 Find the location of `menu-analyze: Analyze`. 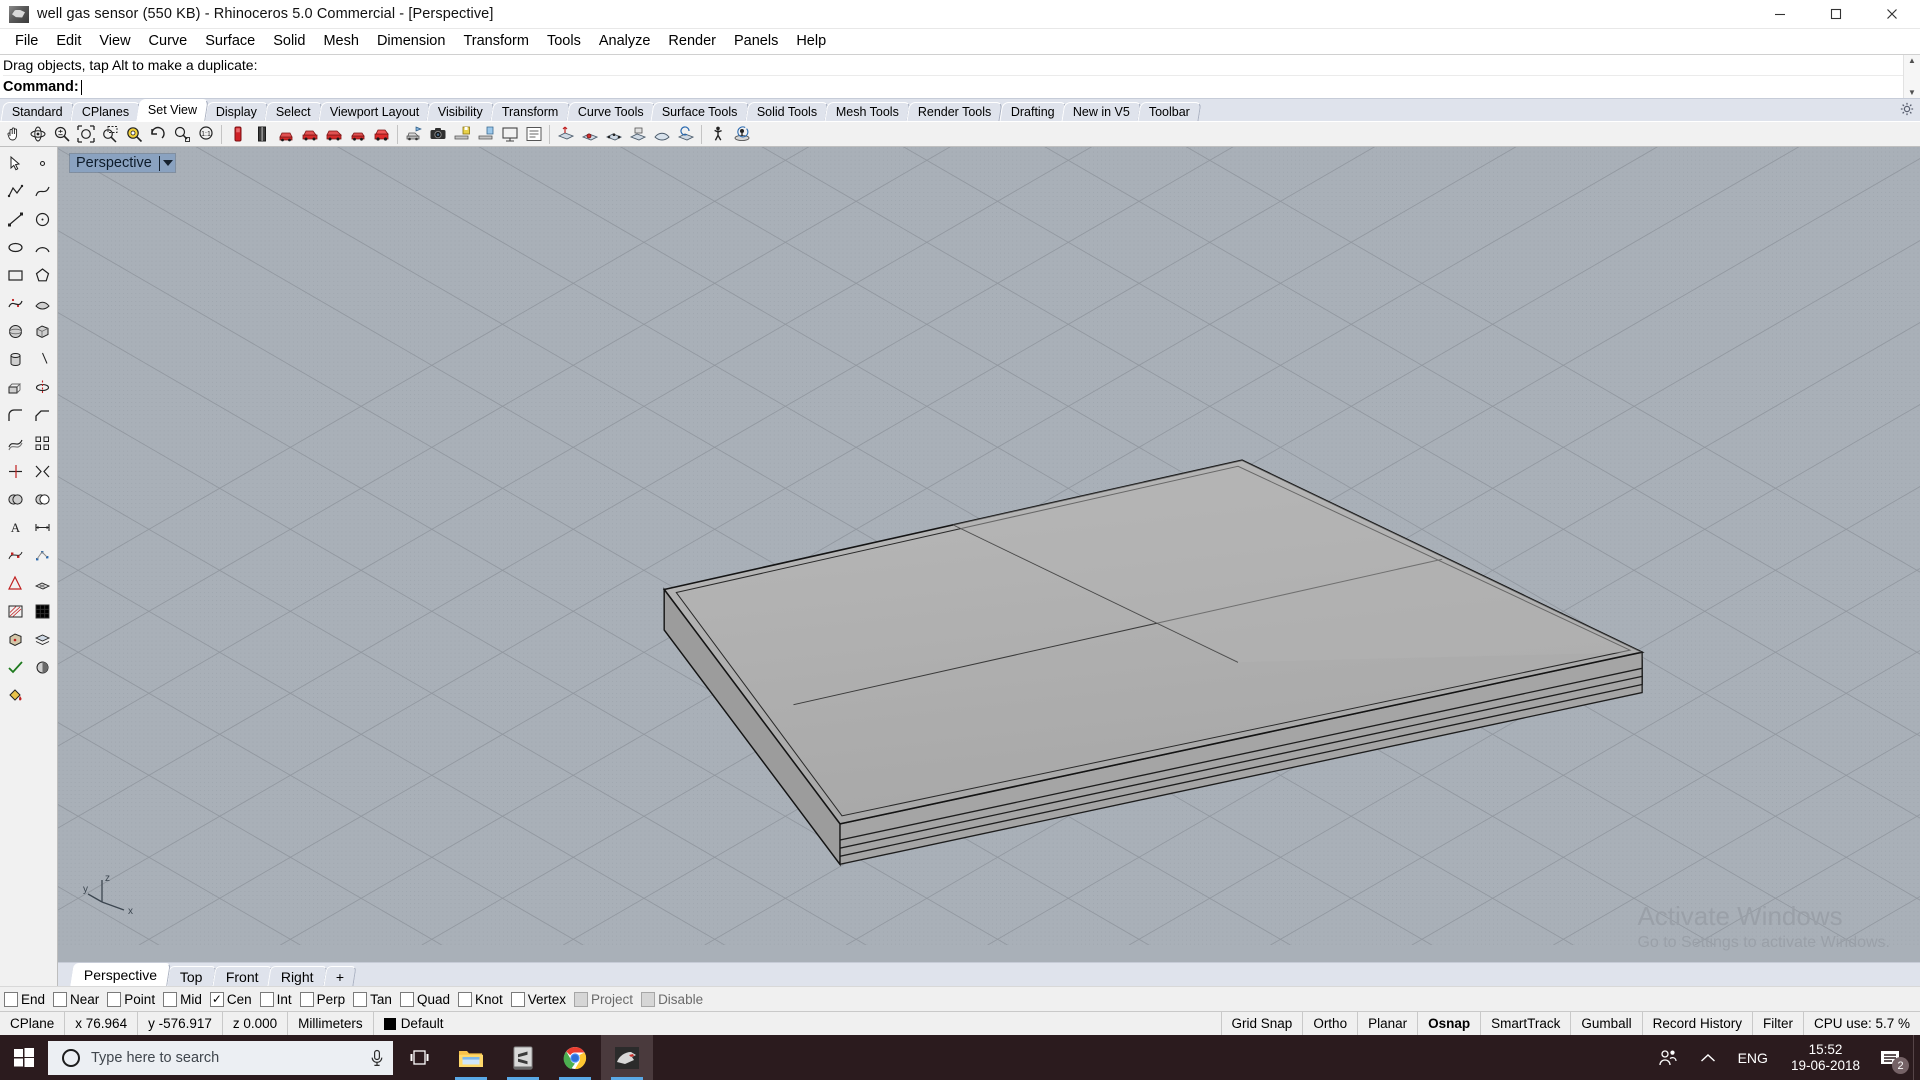

menu-analyze: Analyze is located at coordinates (625, 41).